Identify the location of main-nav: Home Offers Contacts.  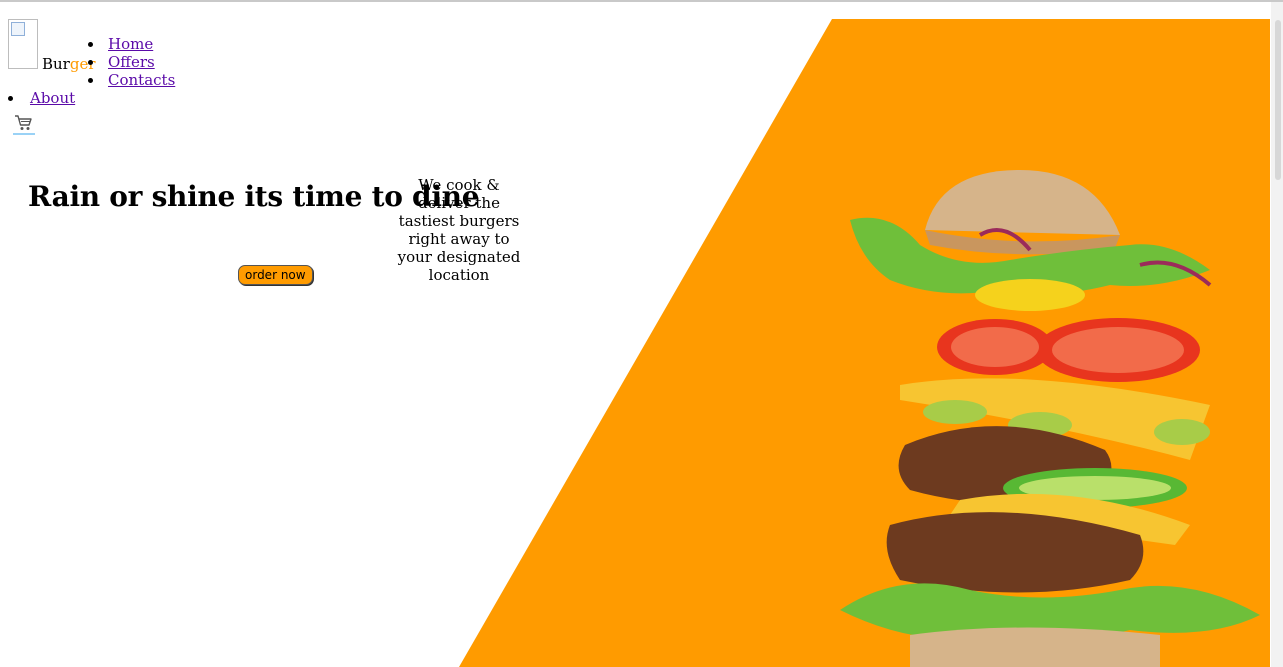
(131, 62).